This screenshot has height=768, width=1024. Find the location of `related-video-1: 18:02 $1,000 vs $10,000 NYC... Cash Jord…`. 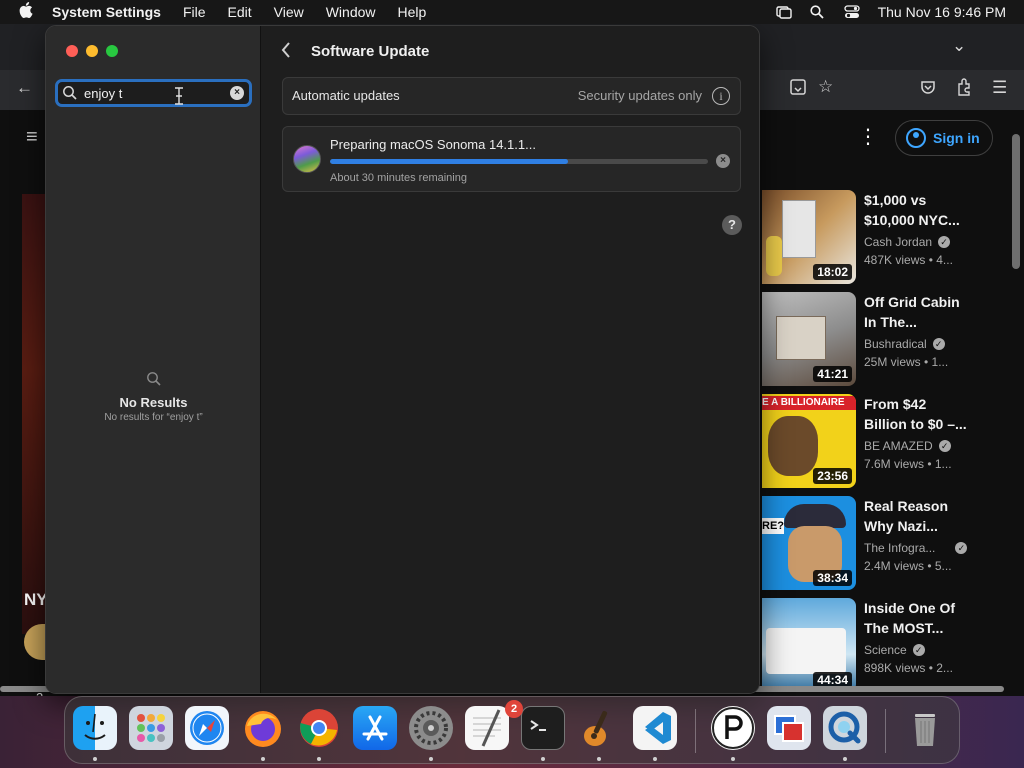

related-video-1: 18:02 $1,000 vs $10,000 NYC... Cash Jord… is located at coordinates (887, 237).